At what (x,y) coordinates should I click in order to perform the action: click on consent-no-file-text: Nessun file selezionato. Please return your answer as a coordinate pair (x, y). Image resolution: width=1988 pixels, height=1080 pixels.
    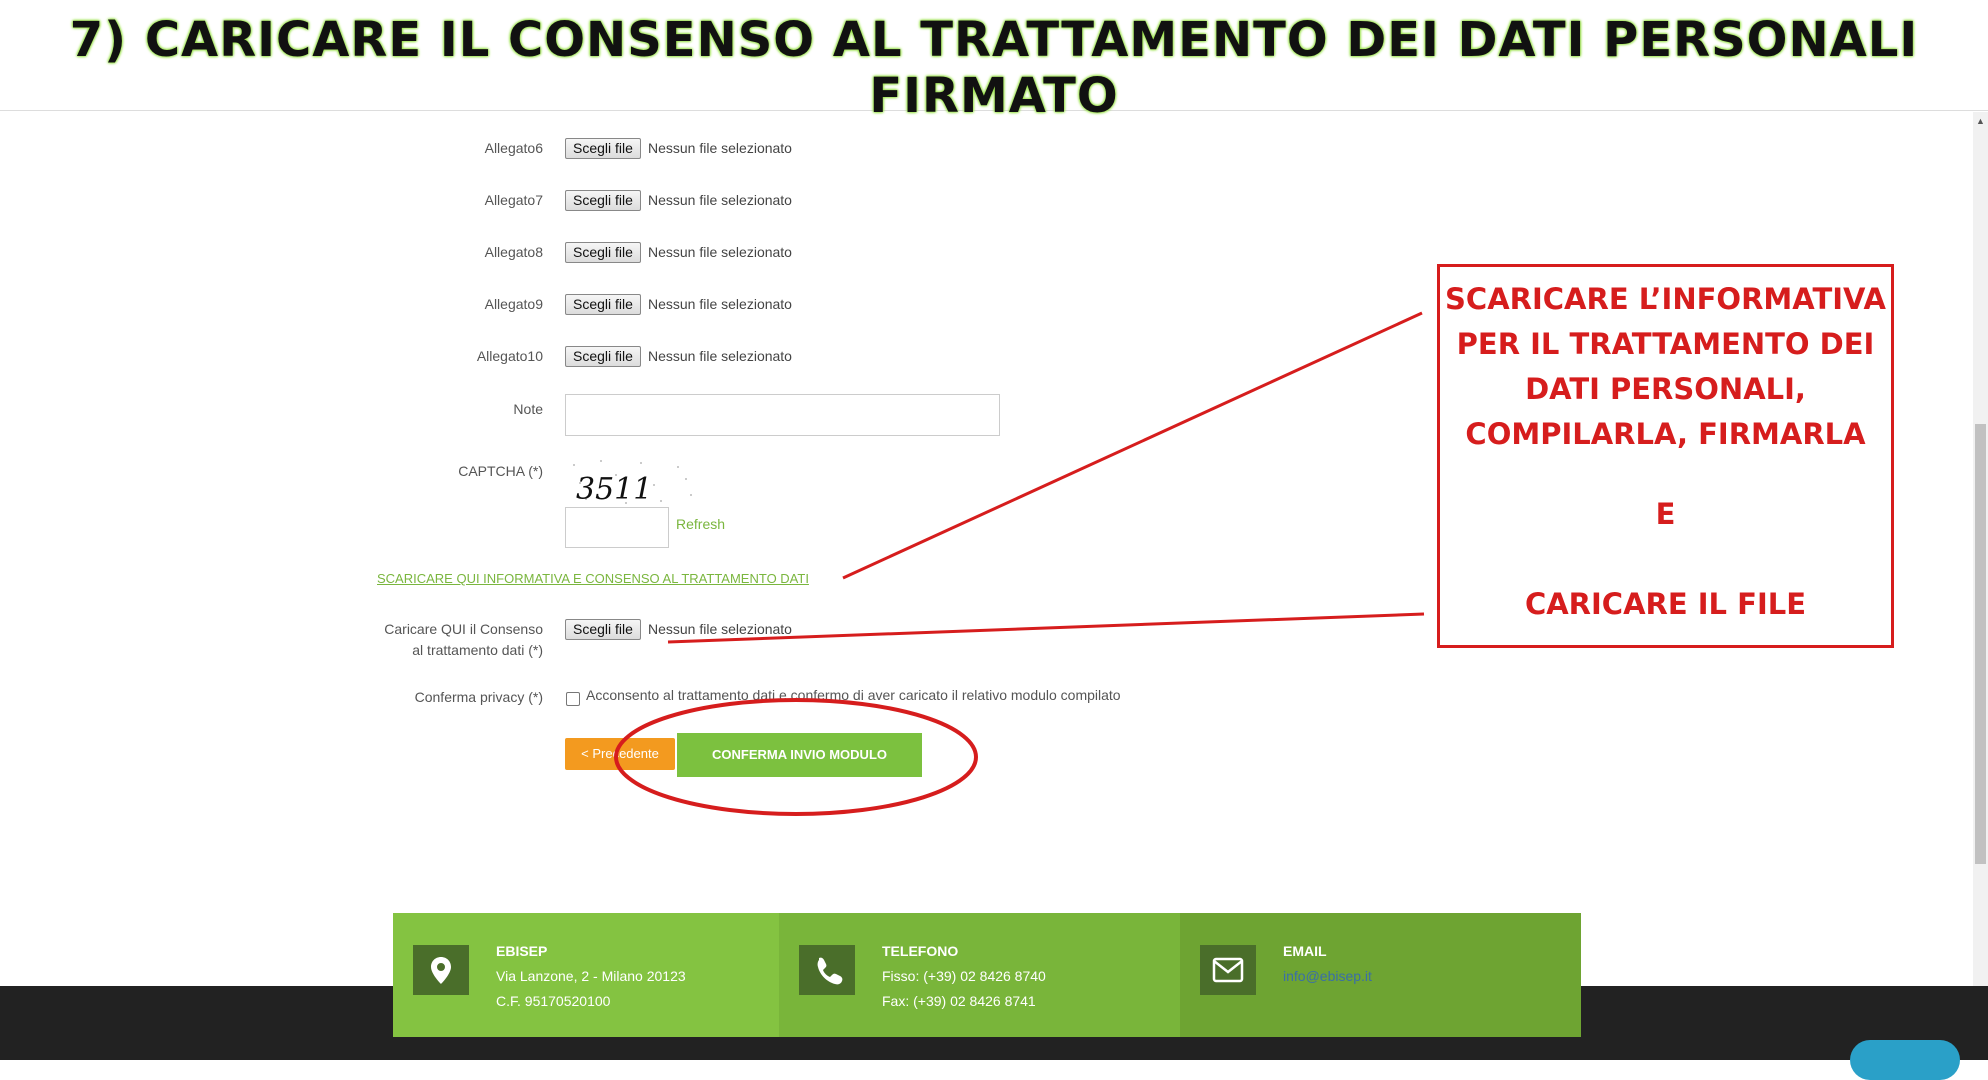
    Looking at the image, I should click on (720, 629).